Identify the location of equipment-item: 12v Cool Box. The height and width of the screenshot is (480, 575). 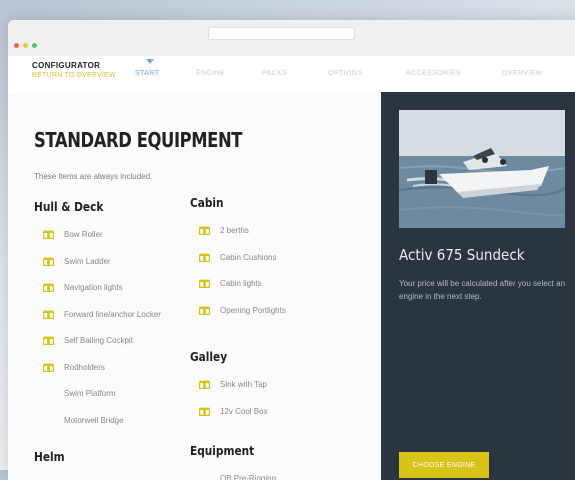
(233, 411).